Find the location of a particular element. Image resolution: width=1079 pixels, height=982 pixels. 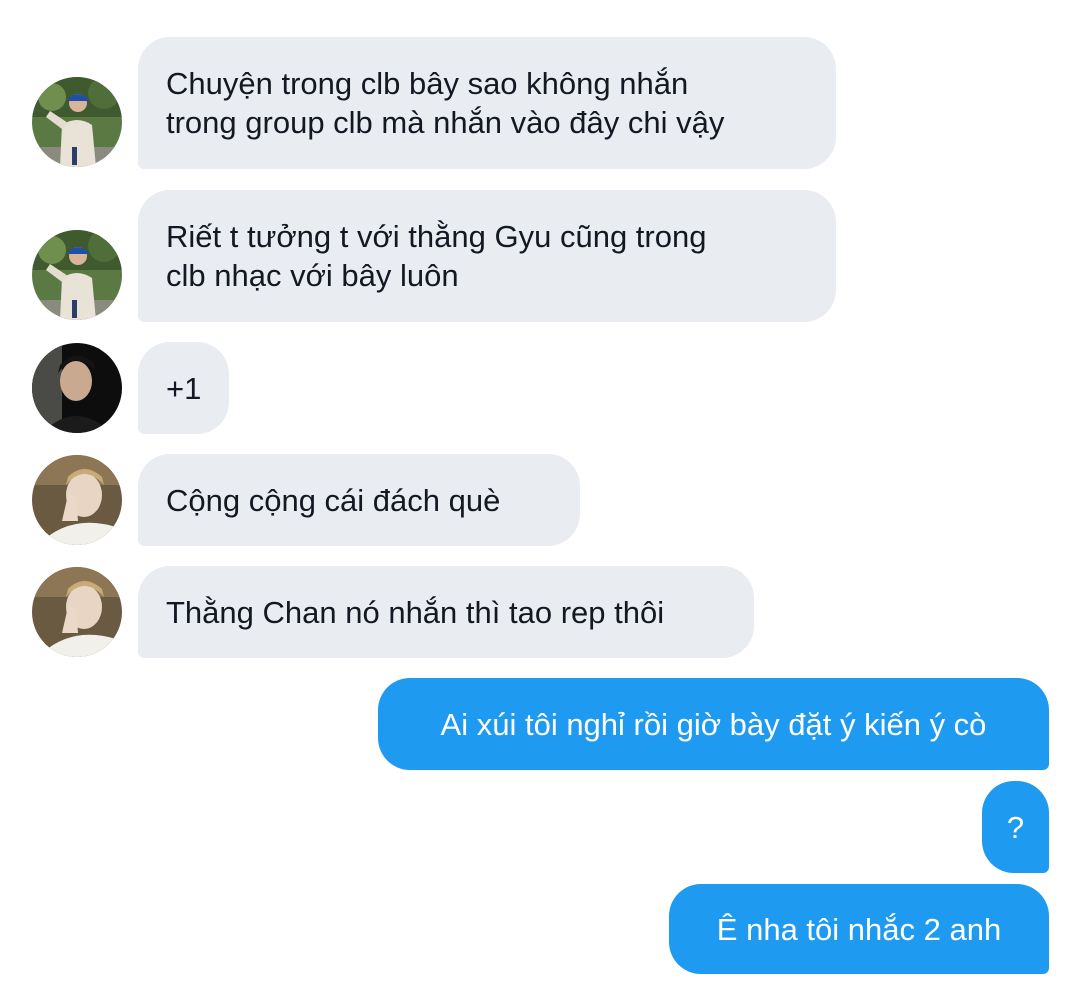

message-bubble-outgoing: Ê nha tôi nhắc 2 anh is located at coordinates (859, 929).